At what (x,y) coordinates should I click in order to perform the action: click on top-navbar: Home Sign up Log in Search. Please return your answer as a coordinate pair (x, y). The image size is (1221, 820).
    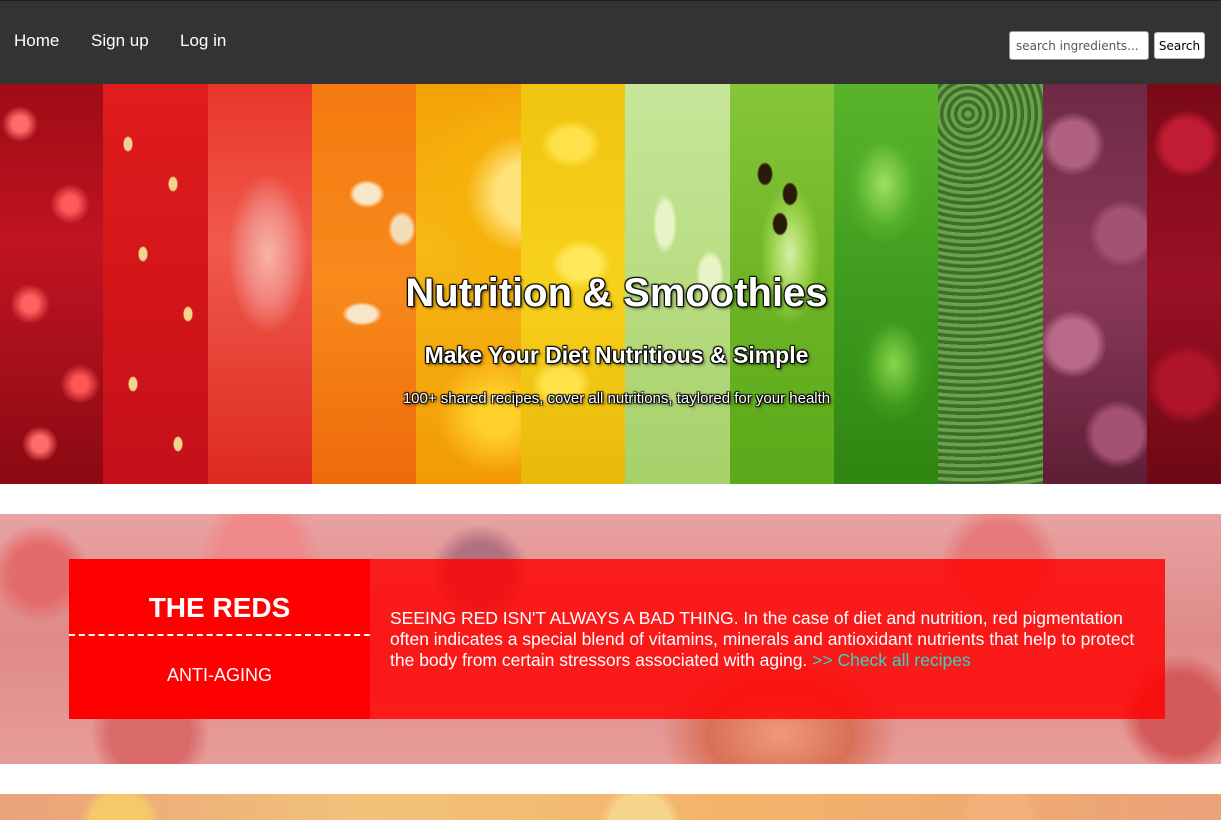
    Looking at the image, I should click on (610, 42).